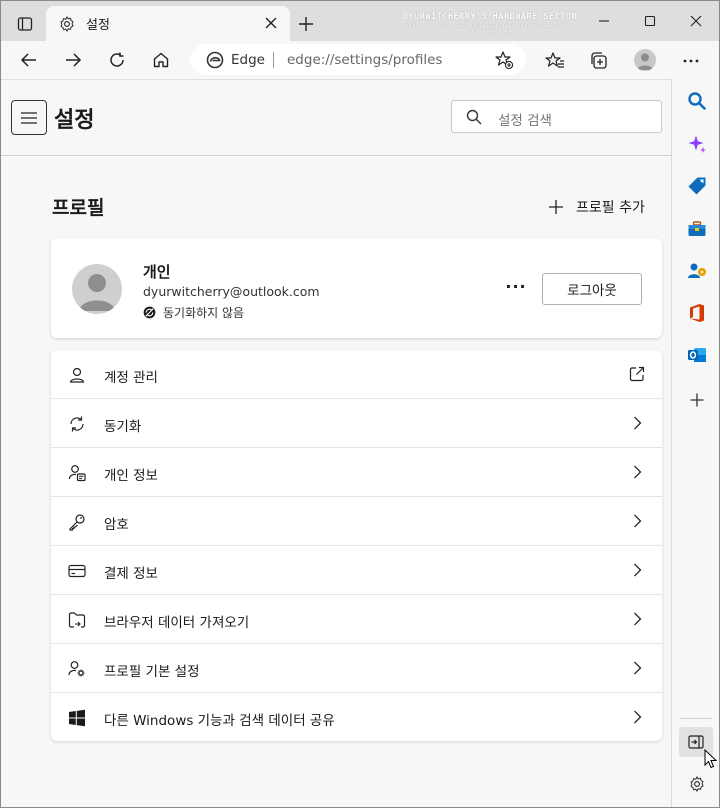 Image resolution: width=720 pixels, height=808 pixels. I want to click on sparkle-icon, so click(697, 144).